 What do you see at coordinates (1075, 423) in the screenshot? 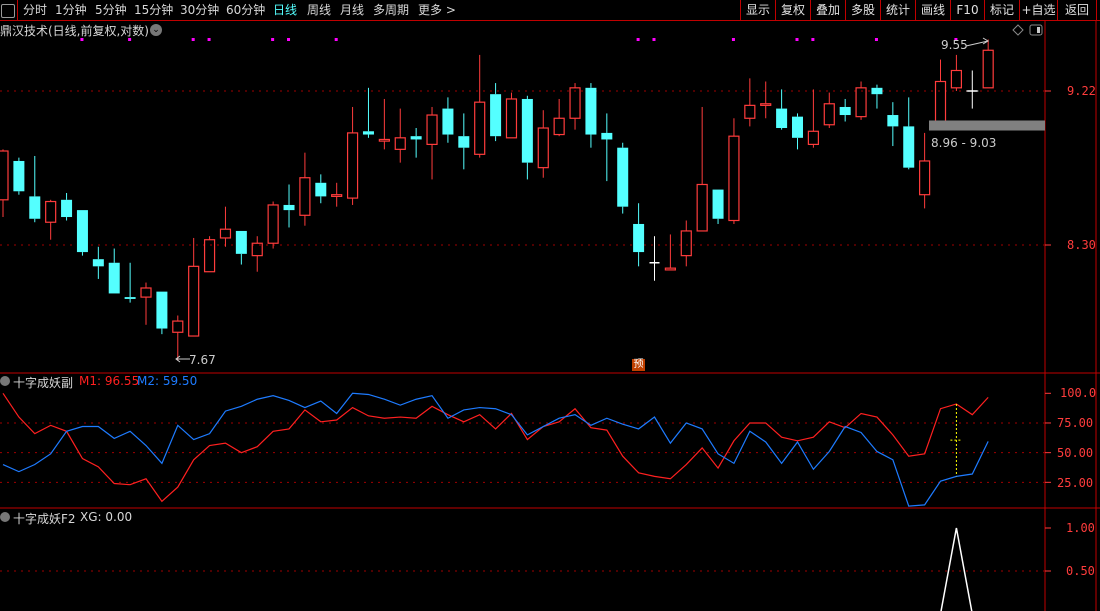
I see `indicator1-axis-label: 75.00` at bounding box center [1075, 423].